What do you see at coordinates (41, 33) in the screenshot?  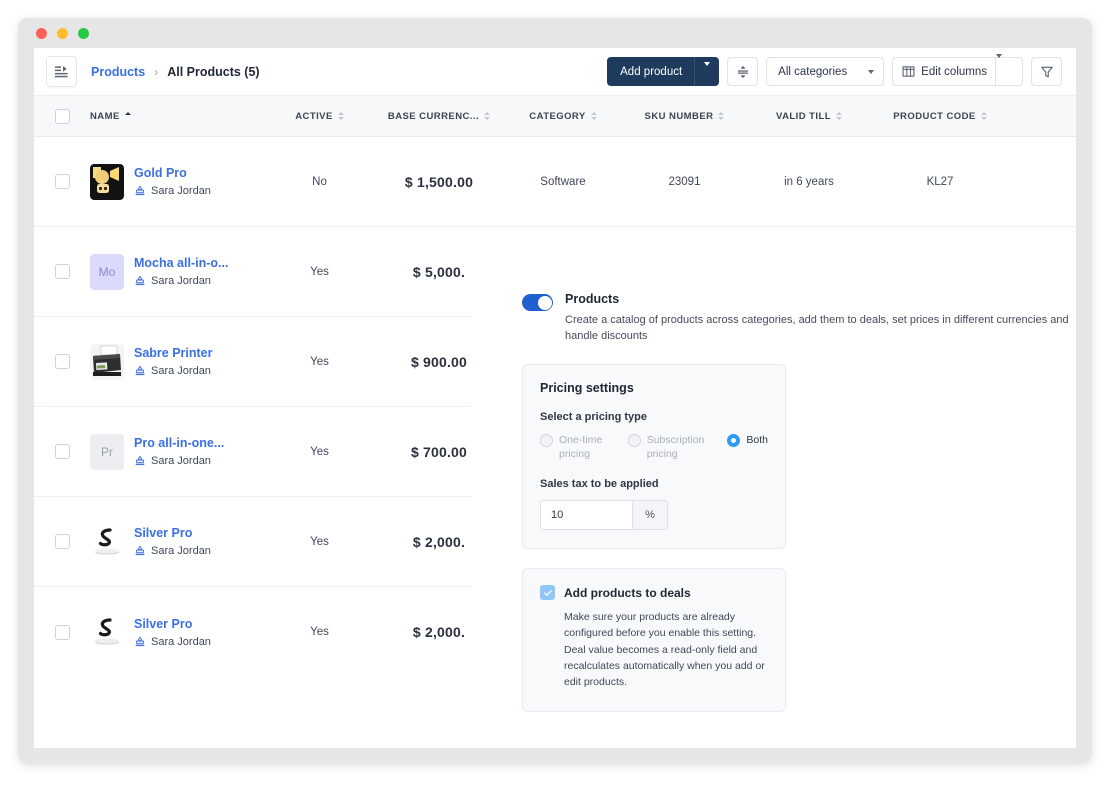 I see `close-traffic-light-icon` at bounding box center [41, 33].